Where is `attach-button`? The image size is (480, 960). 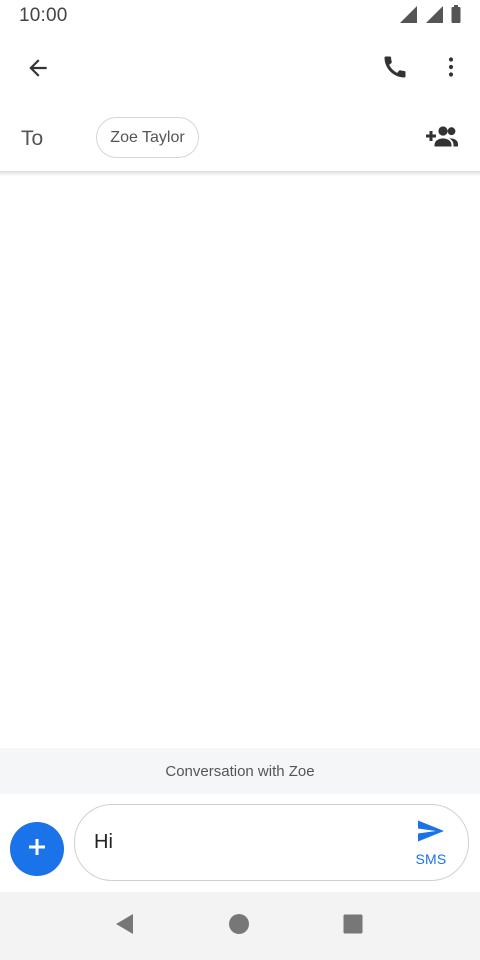
attach-button is located at coordinates (37, 849).